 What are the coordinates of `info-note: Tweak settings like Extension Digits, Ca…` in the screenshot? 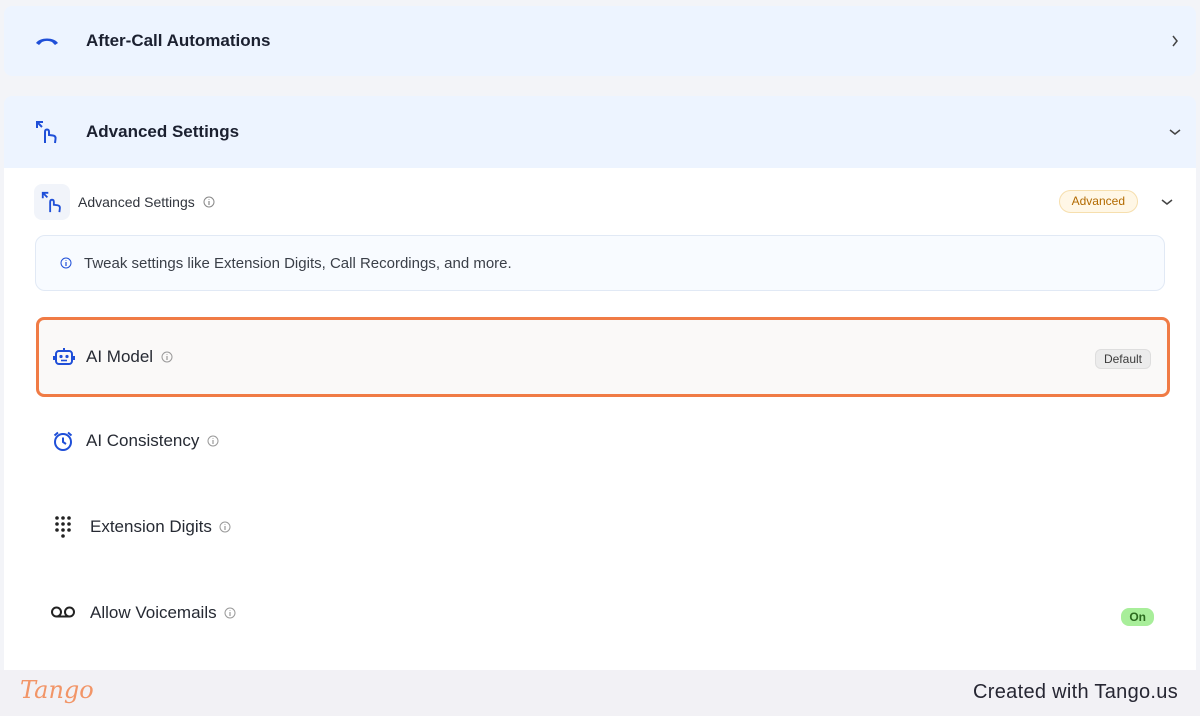 It's located at (600, 263).